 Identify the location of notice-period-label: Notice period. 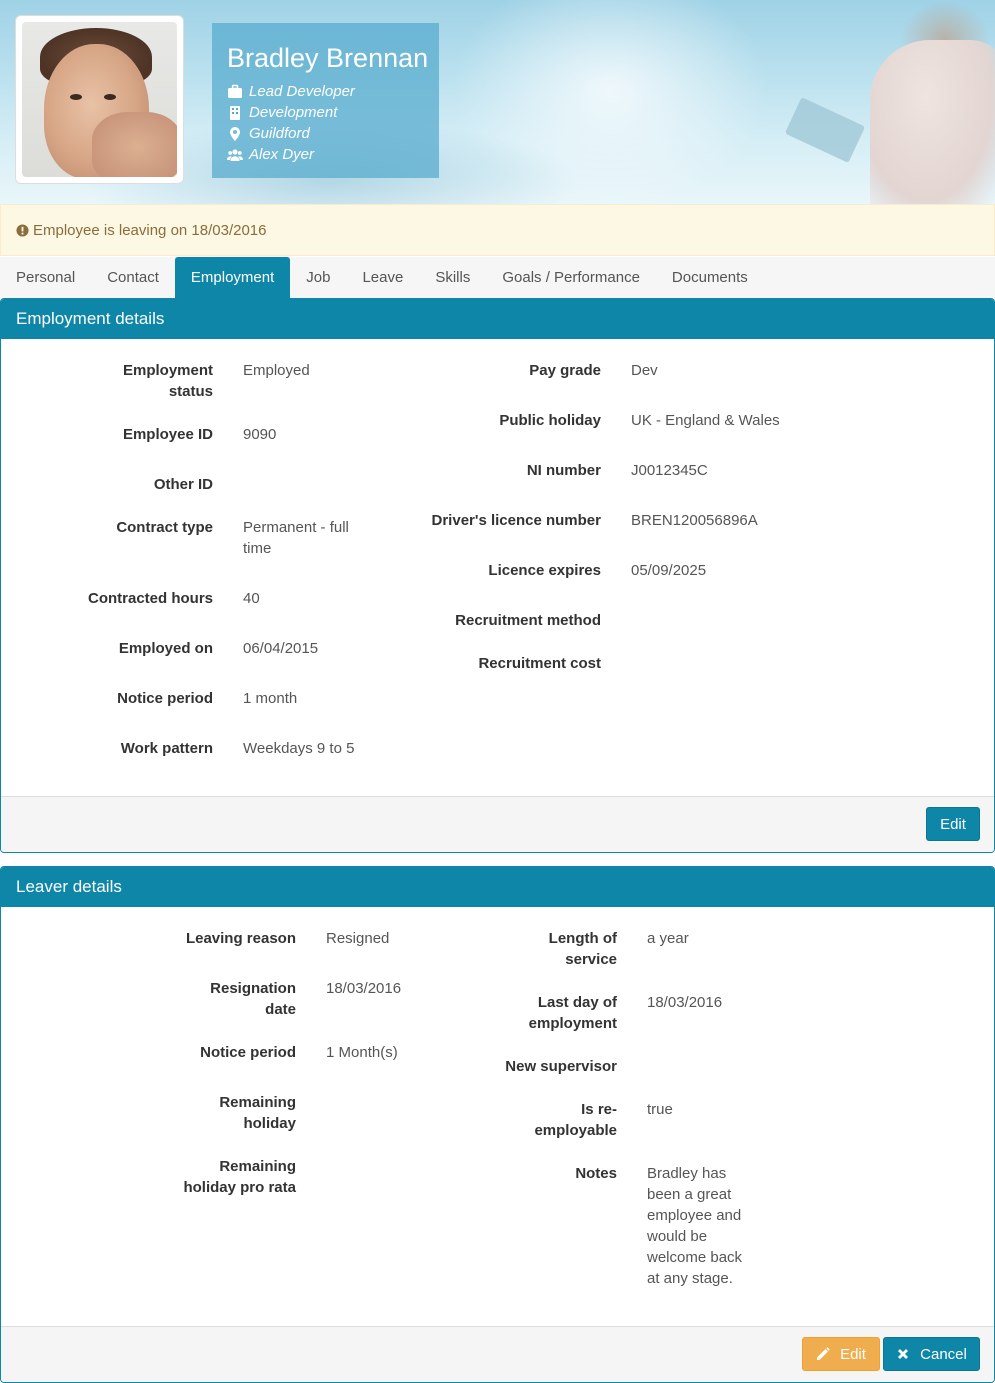
(165, 698).